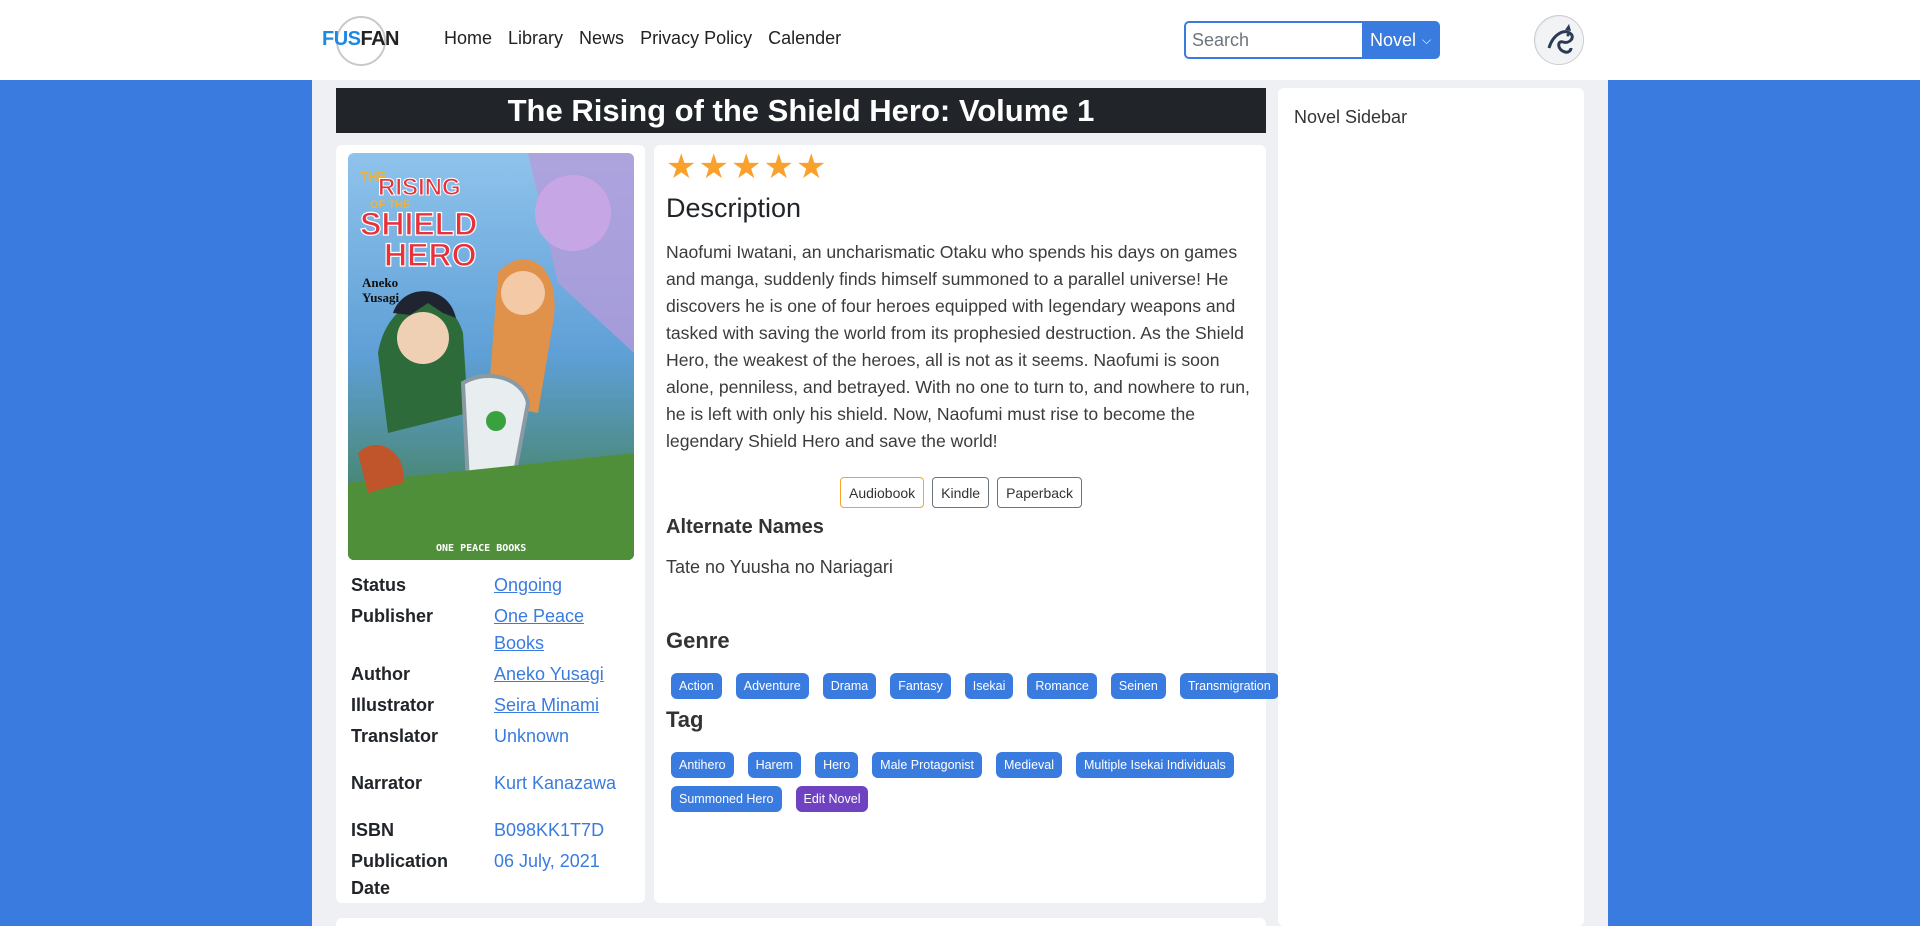 This screenshot has width=1920, height=926. Describe the element at coordinates (989, 686) in the screenshot. I see `genre-pill: Isekai` at that location.